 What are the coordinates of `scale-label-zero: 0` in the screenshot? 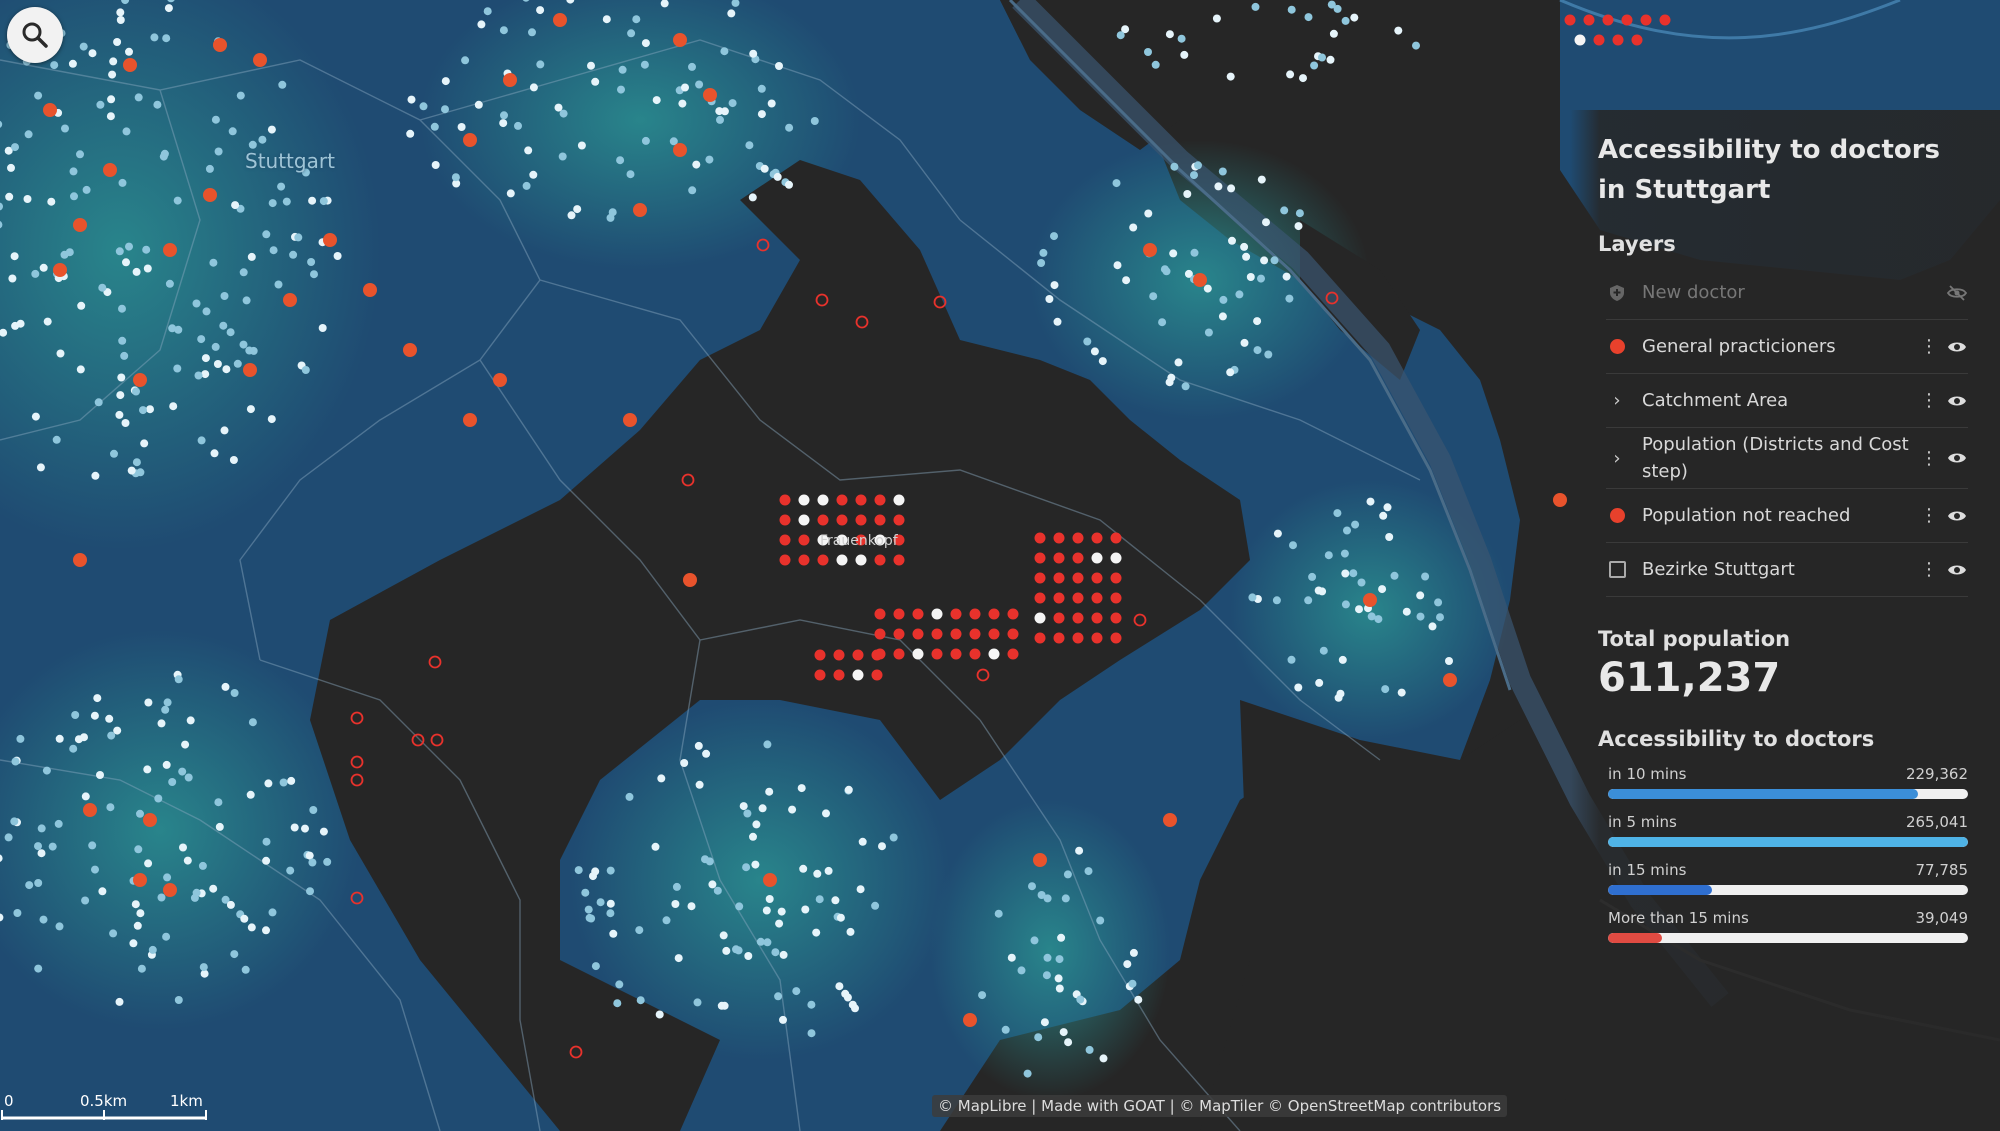 It's located at (9, 1101).